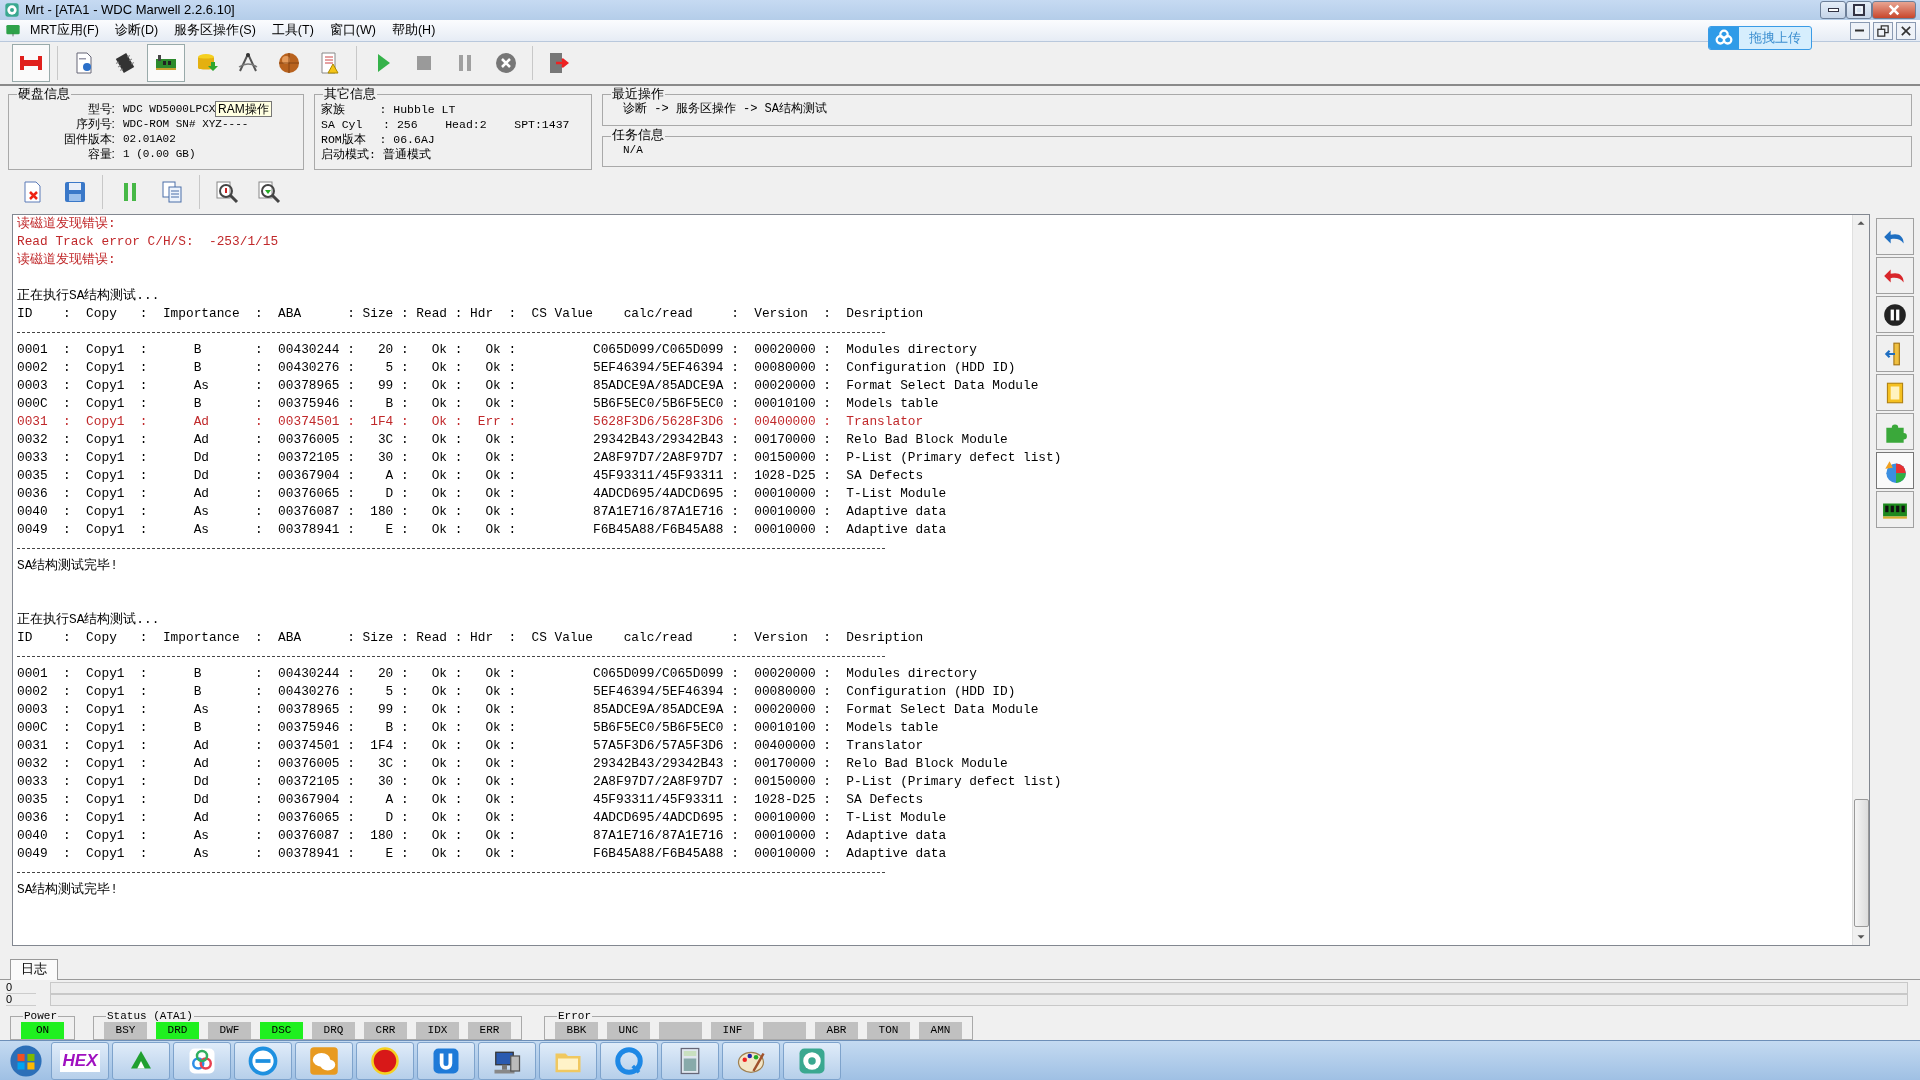  Describe the element at coordinates (26, 1060) in the screenshot. I see `windows-logo-icon` at that location.